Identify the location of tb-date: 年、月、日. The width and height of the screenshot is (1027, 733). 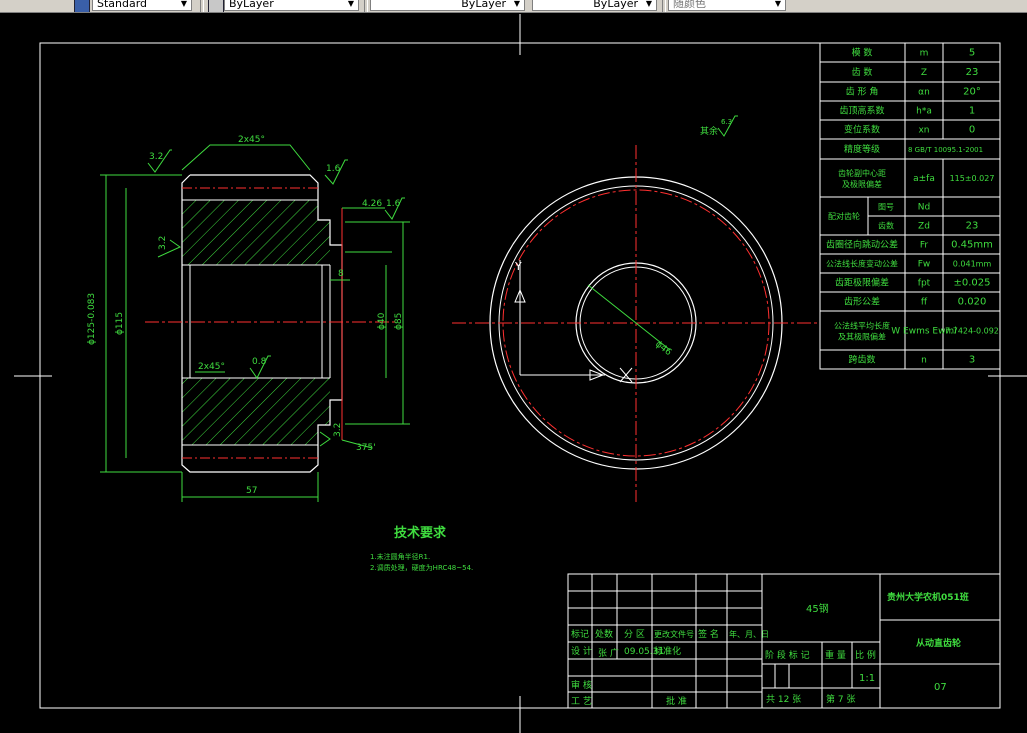
(749, 634).